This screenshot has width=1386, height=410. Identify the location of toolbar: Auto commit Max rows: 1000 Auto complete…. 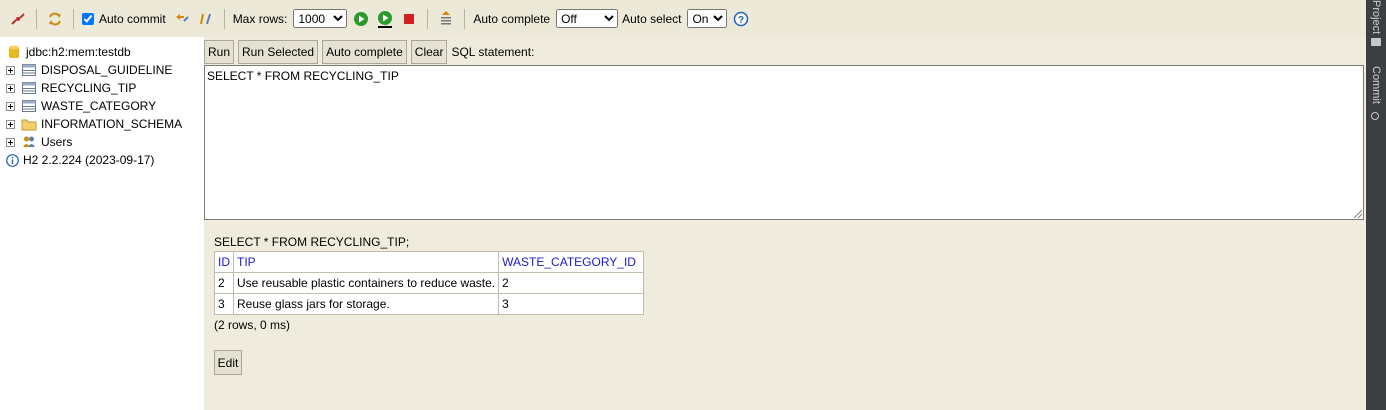
(683, 18).